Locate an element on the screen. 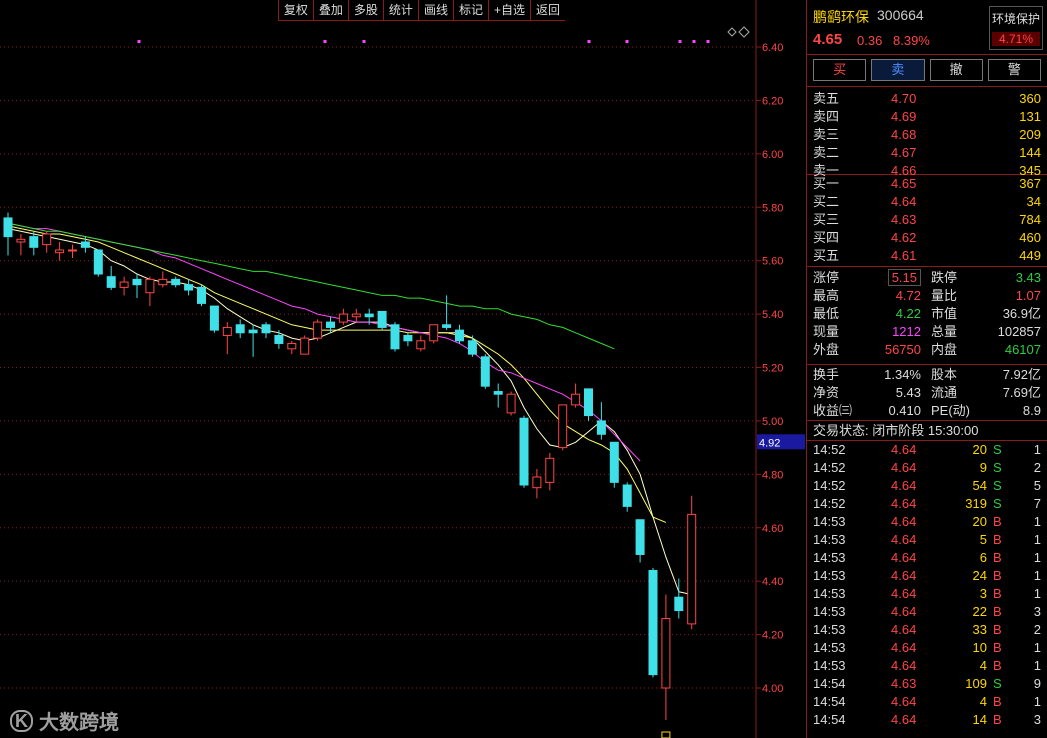 Image resolution: width=1047 pixels, height=738 pixels. tick-row: 14:53 4.64 4 B 1 is located at coordinates (927, 666).